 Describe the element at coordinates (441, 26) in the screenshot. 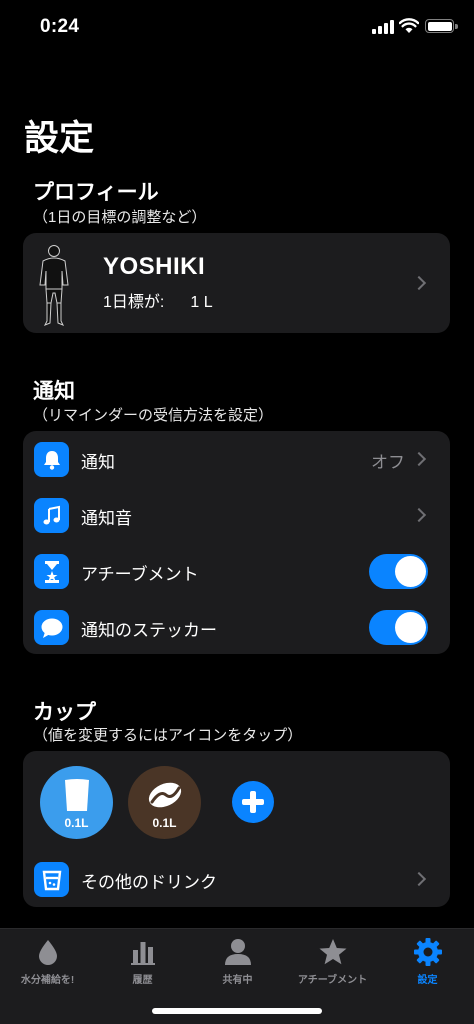

I see `battery-icon` at that location.